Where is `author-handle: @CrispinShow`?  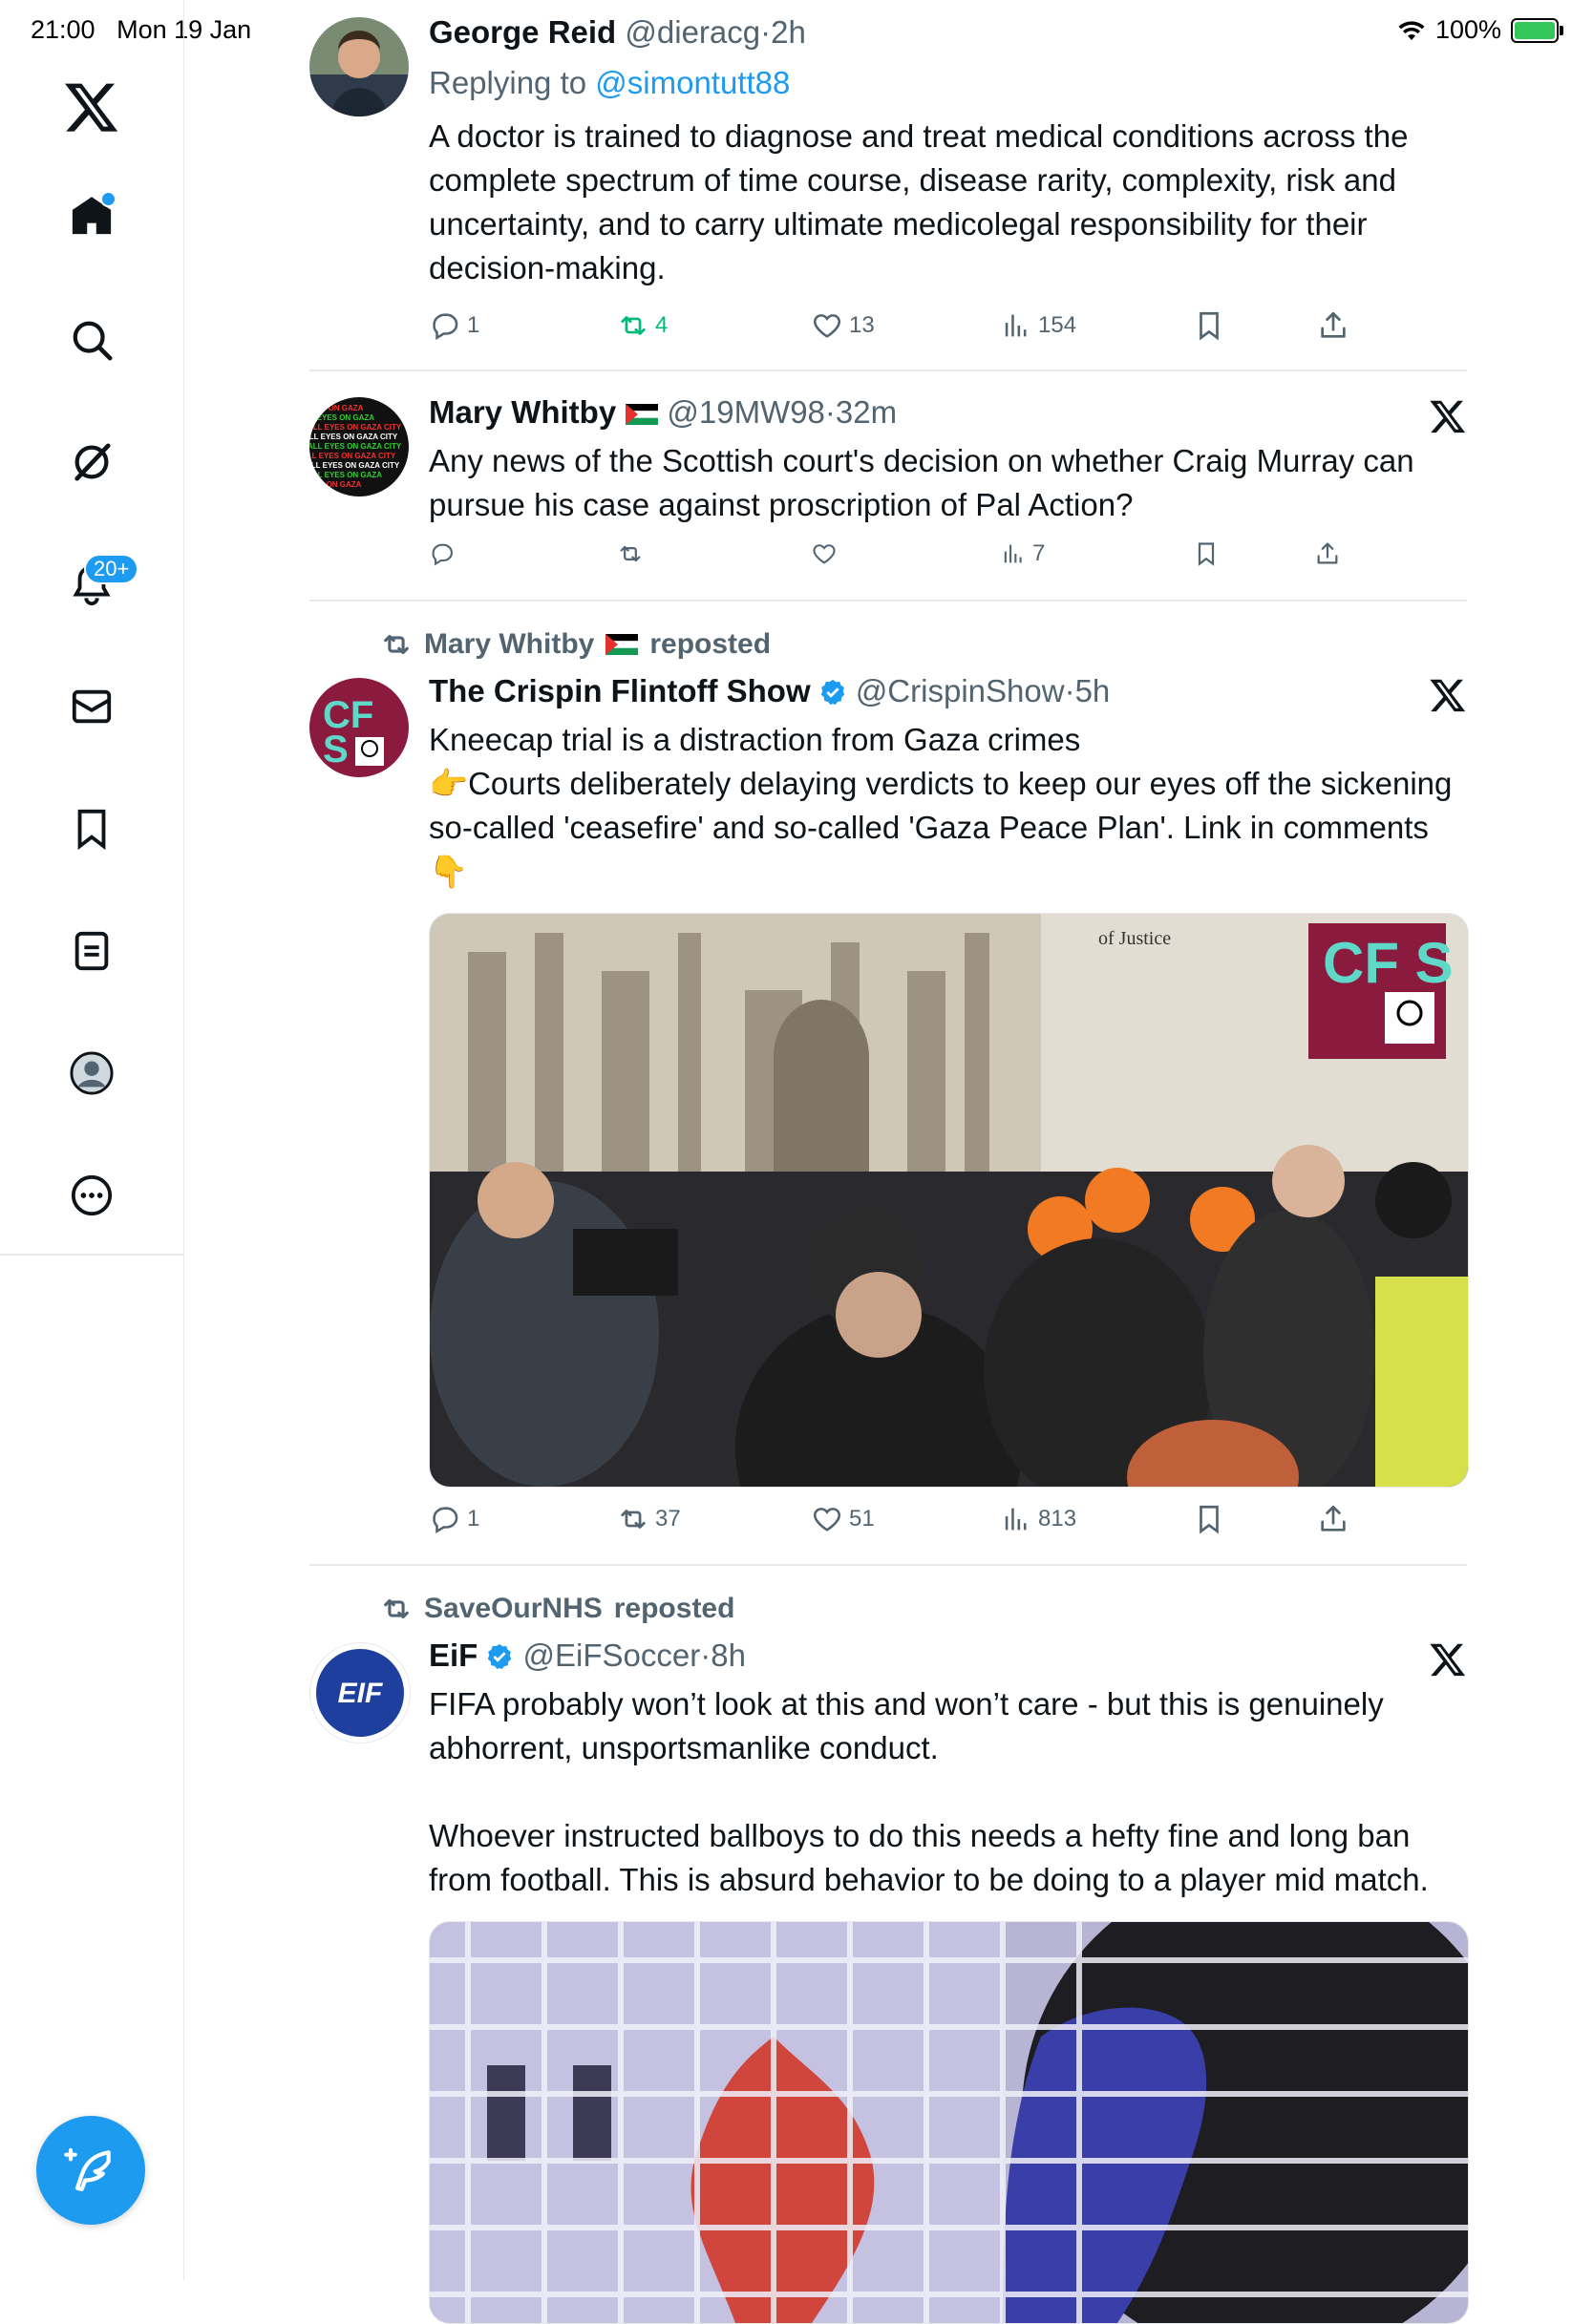
author-handle: @CrispinShow is located at coordinates (960, 690).